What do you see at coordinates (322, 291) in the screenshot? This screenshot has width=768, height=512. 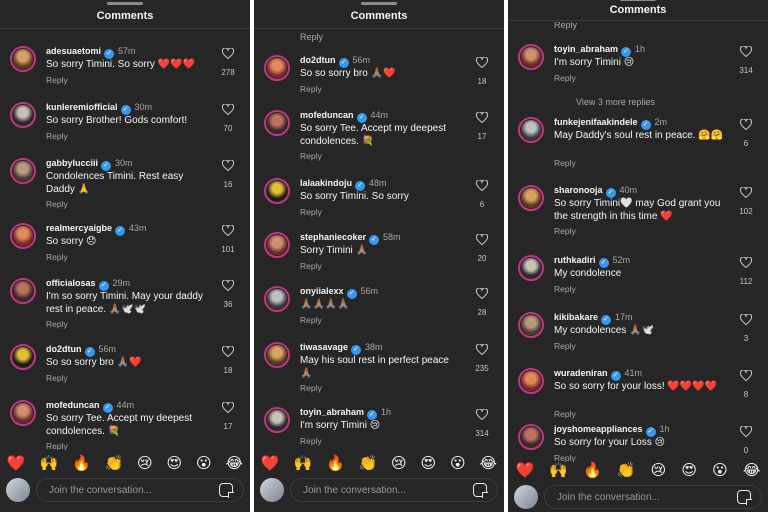 I see `username-text: onyiialexx` at bounding box center [322, 291].